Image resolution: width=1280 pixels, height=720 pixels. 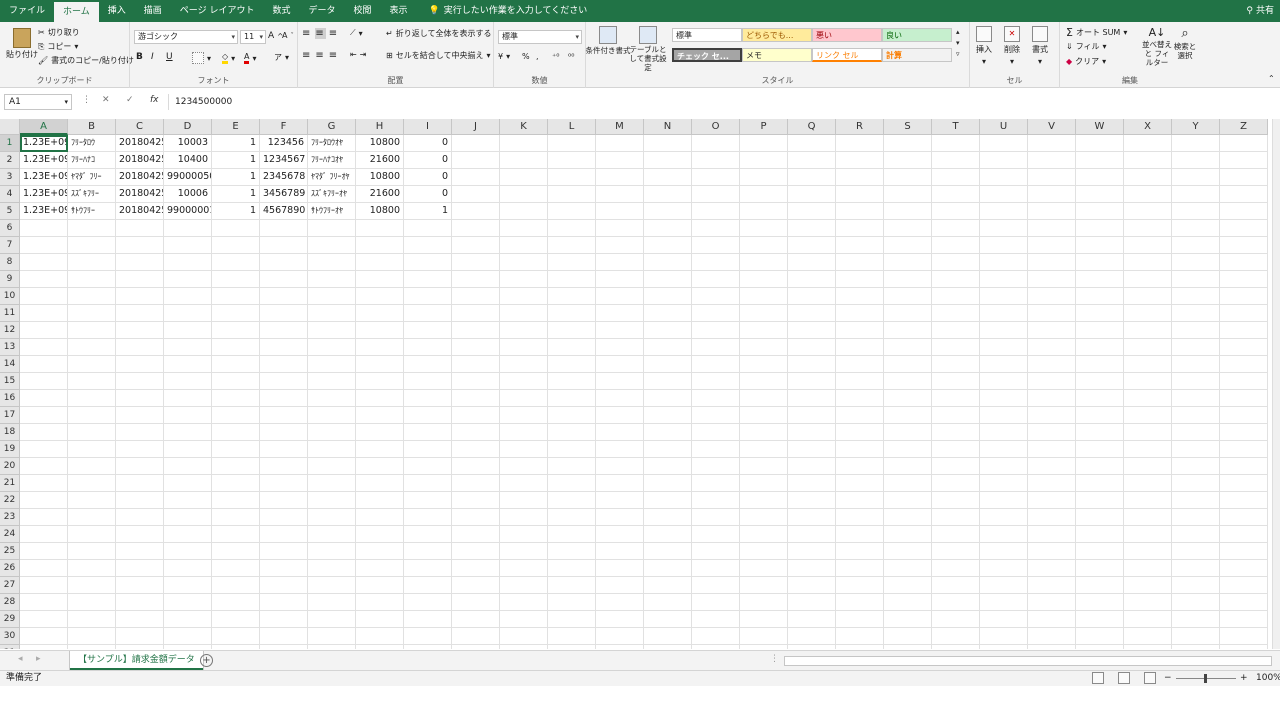 What do you see at coordinates (428, 127) in the screenshot?
I see `column-header-I: I` at bounding box center [428, 127].